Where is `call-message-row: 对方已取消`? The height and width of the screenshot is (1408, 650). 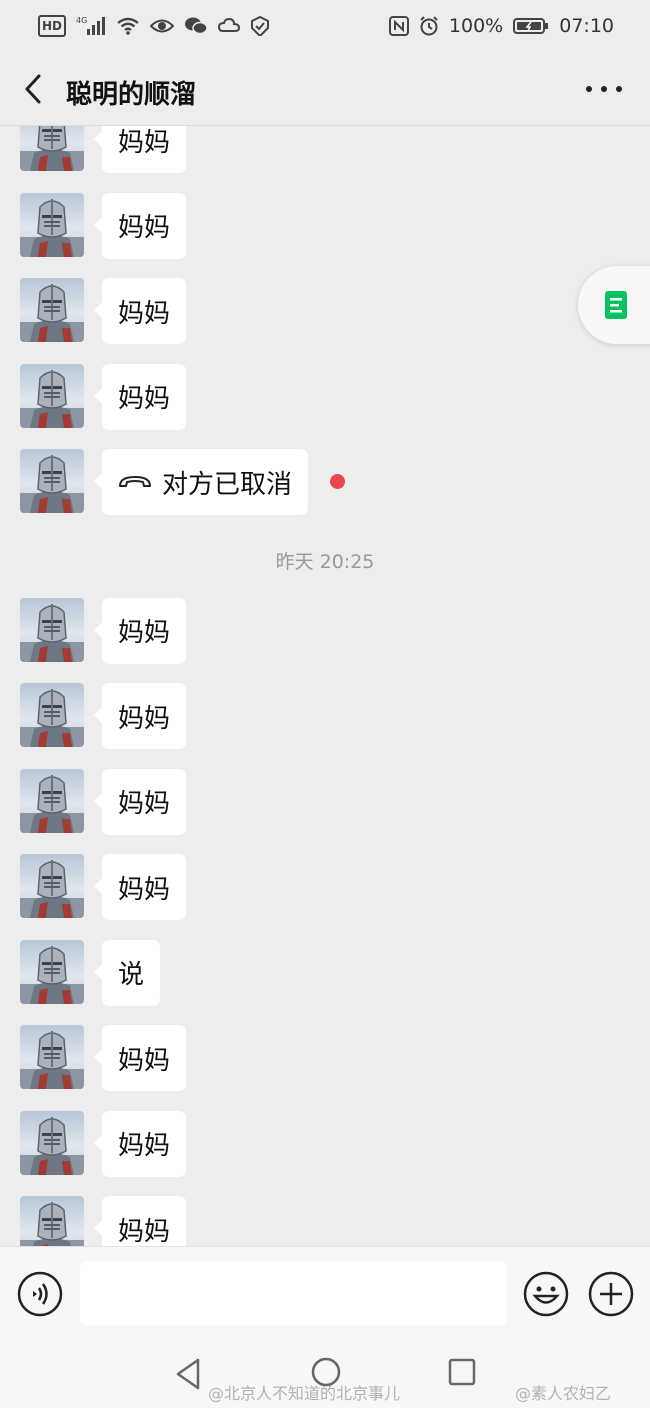
call-message-row: 对方已取消 is located at coordinates (182, 482).